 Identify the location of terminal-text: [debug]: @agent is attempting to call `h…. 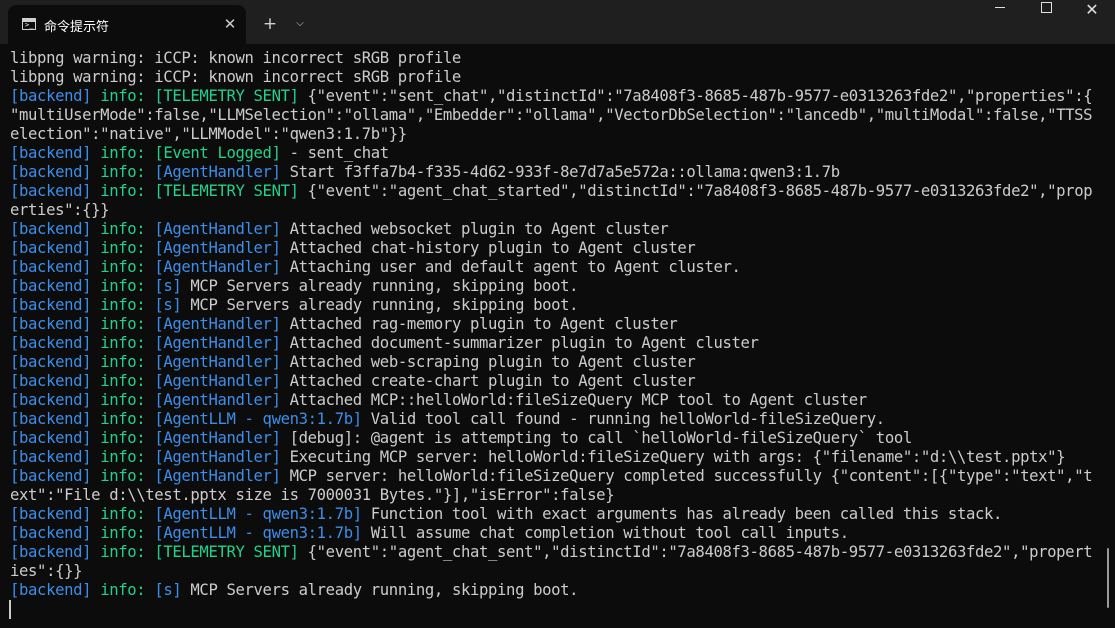
(596, 438).